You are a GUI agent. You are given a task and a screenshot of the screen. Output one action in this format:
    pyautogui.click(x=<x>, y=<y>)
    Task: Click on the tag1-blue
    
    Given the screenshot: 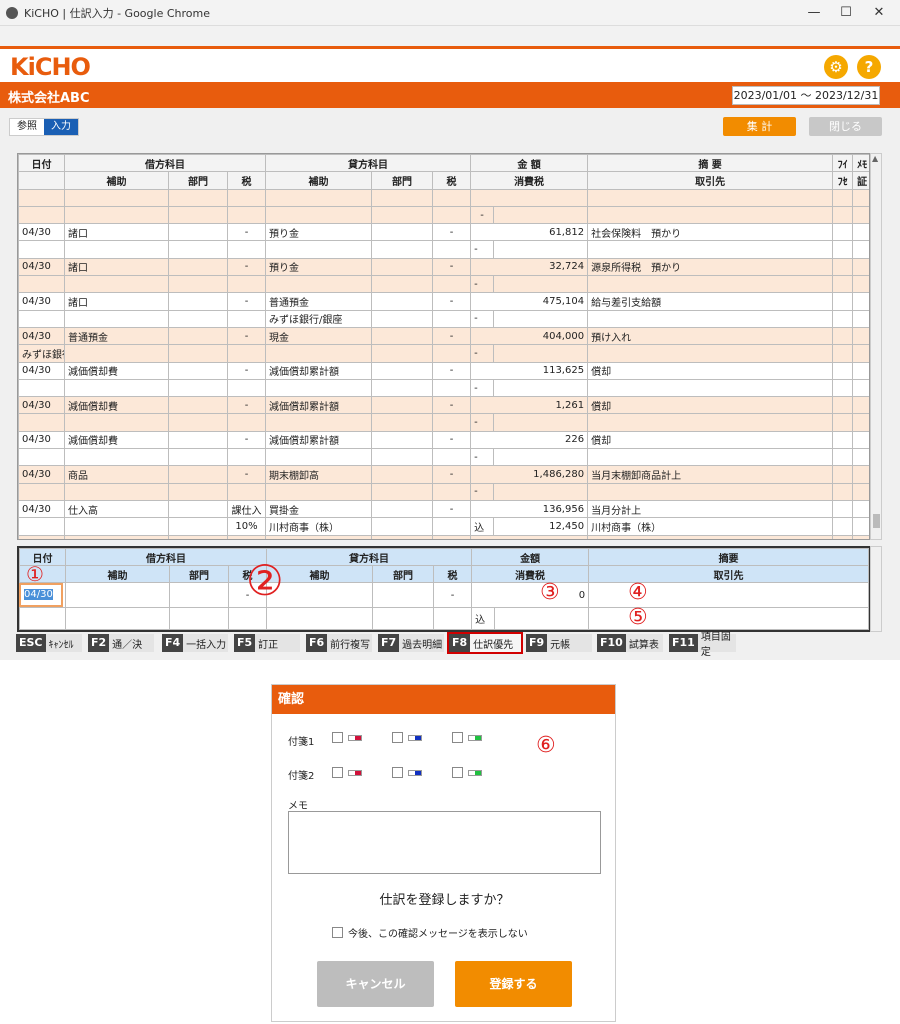 What is the action you would take?
    pyautogui.click(x=407, y=737)
    